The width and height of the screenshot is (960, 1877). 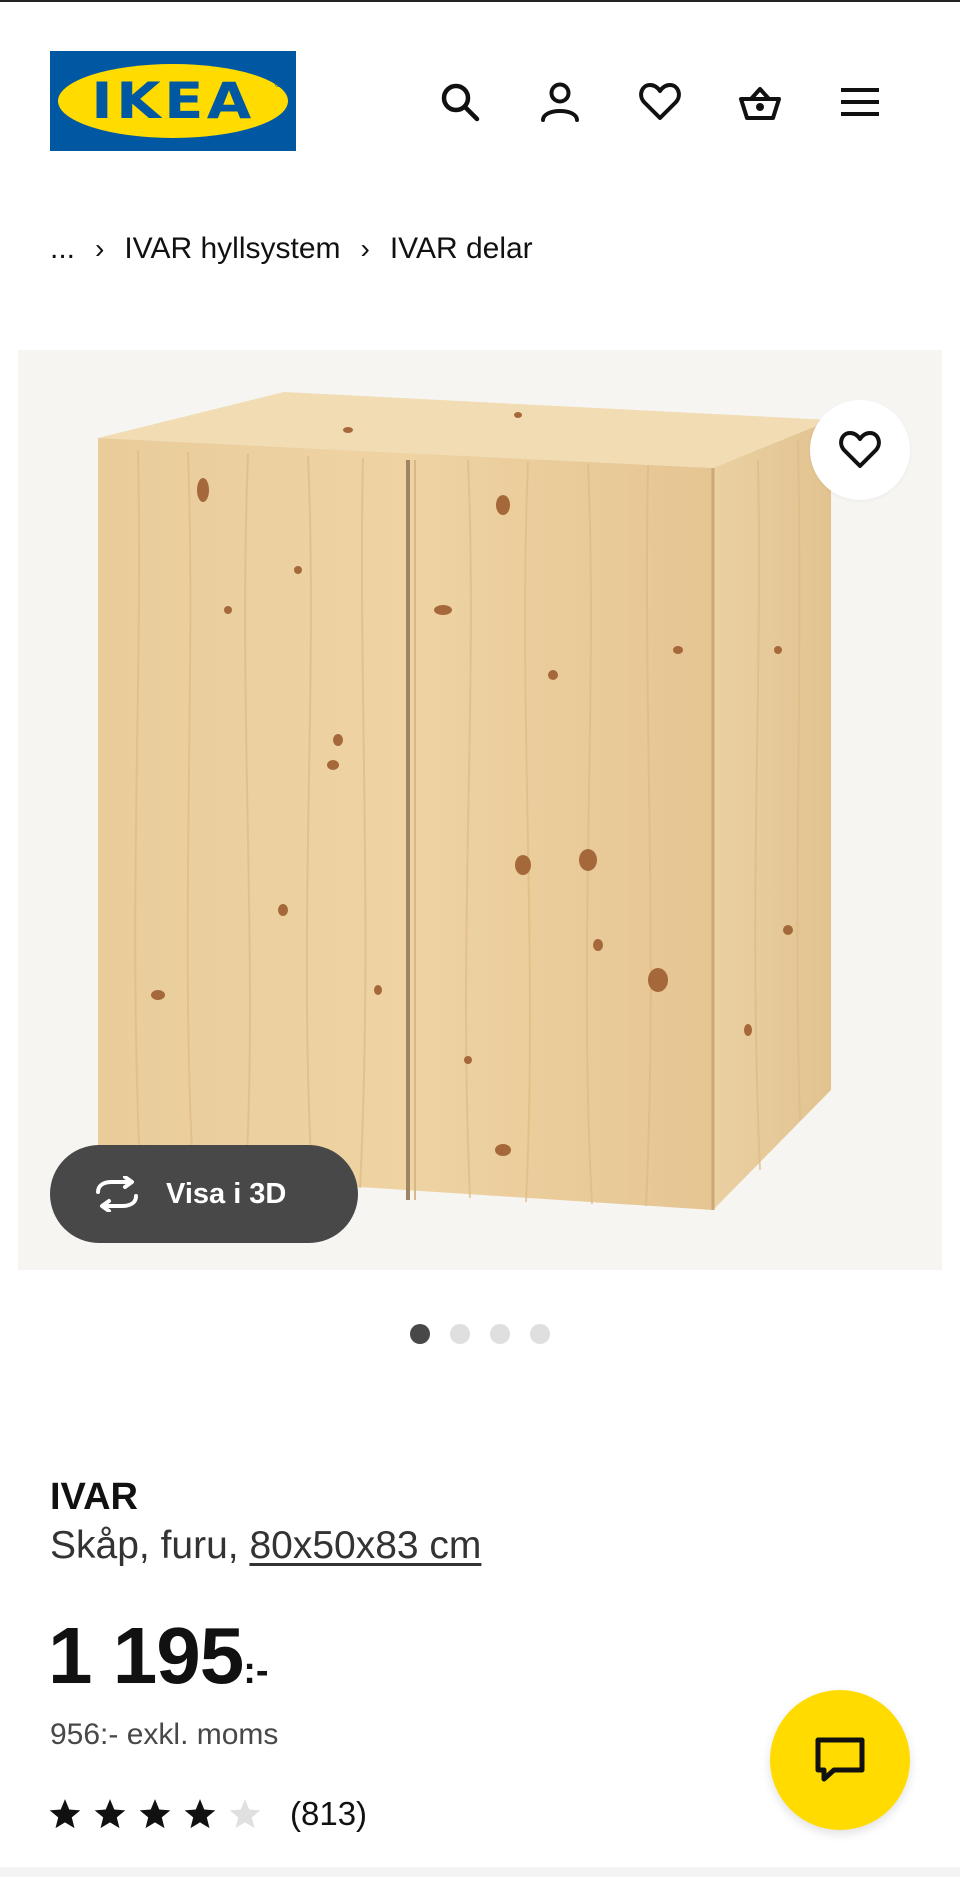 I want to click on rotate-3d-icon, so click(x=117, y=1194).